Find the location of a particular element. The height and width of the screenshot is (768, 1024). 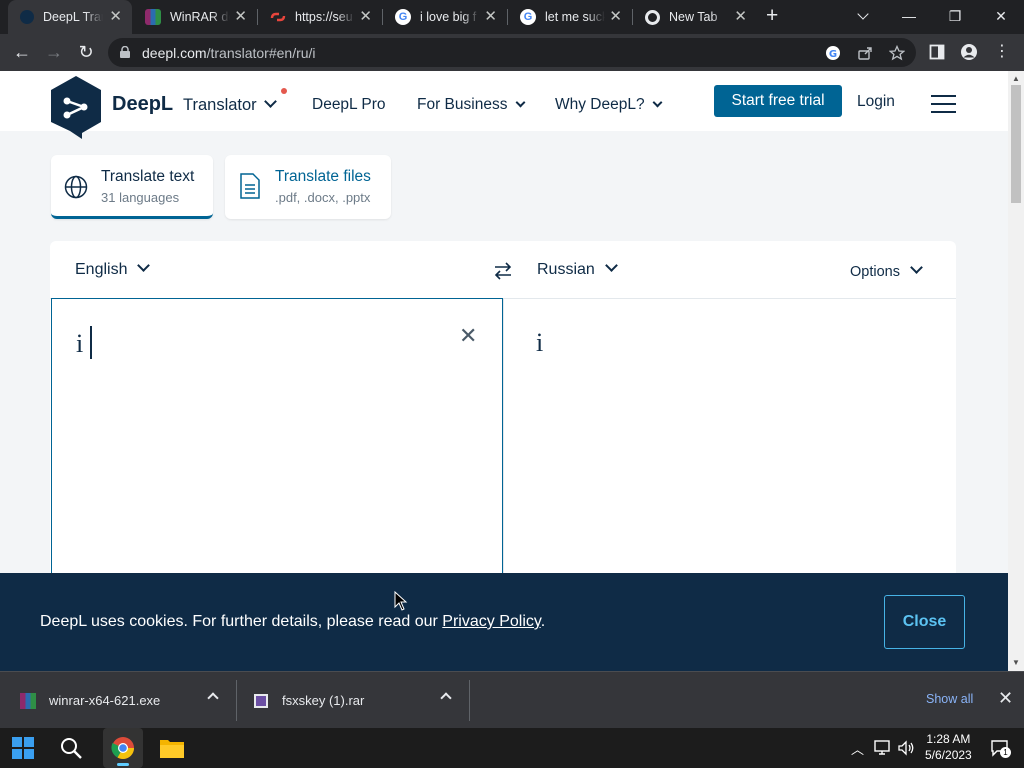

source-text: i is located at coordinates (80, 343).